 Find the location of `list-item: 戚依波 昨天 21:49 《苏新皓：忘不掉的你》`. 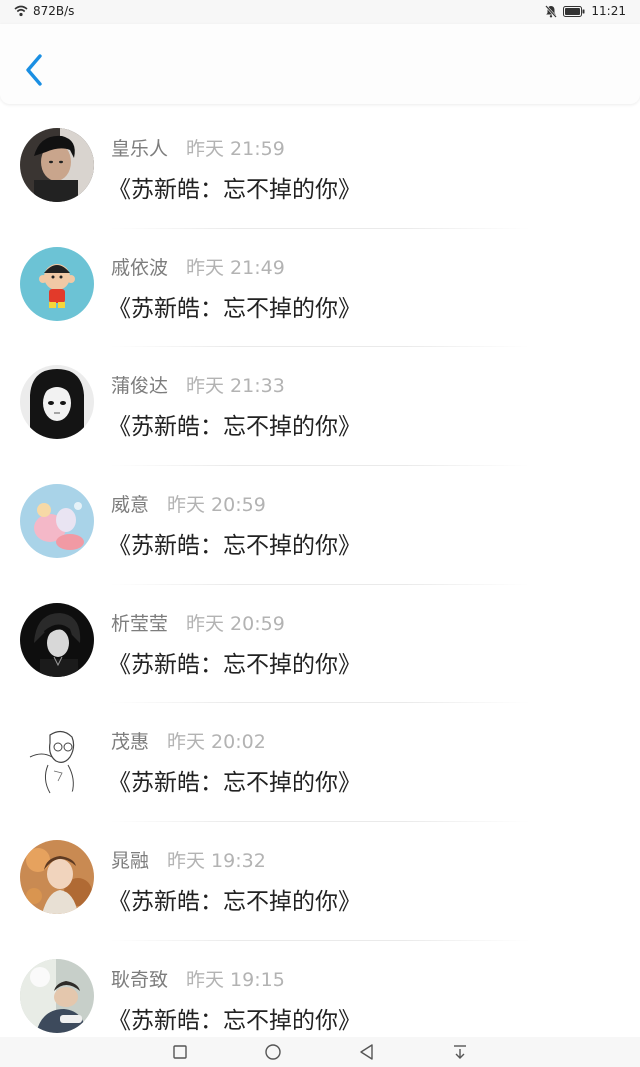

list-item: 戚依波 昨天 21:49 《苏新皓：忘不掉的你》 is located at coordinates (320, 288).